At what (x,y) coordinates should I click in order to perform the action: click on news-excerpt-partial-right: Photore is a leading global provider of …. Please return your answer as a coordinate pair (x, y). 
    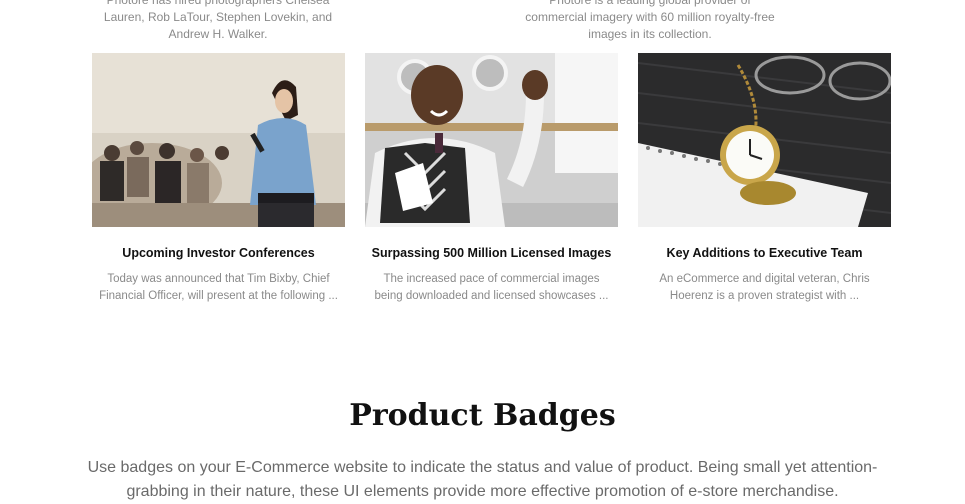
    Looking at the image, I should click on (650, 20).